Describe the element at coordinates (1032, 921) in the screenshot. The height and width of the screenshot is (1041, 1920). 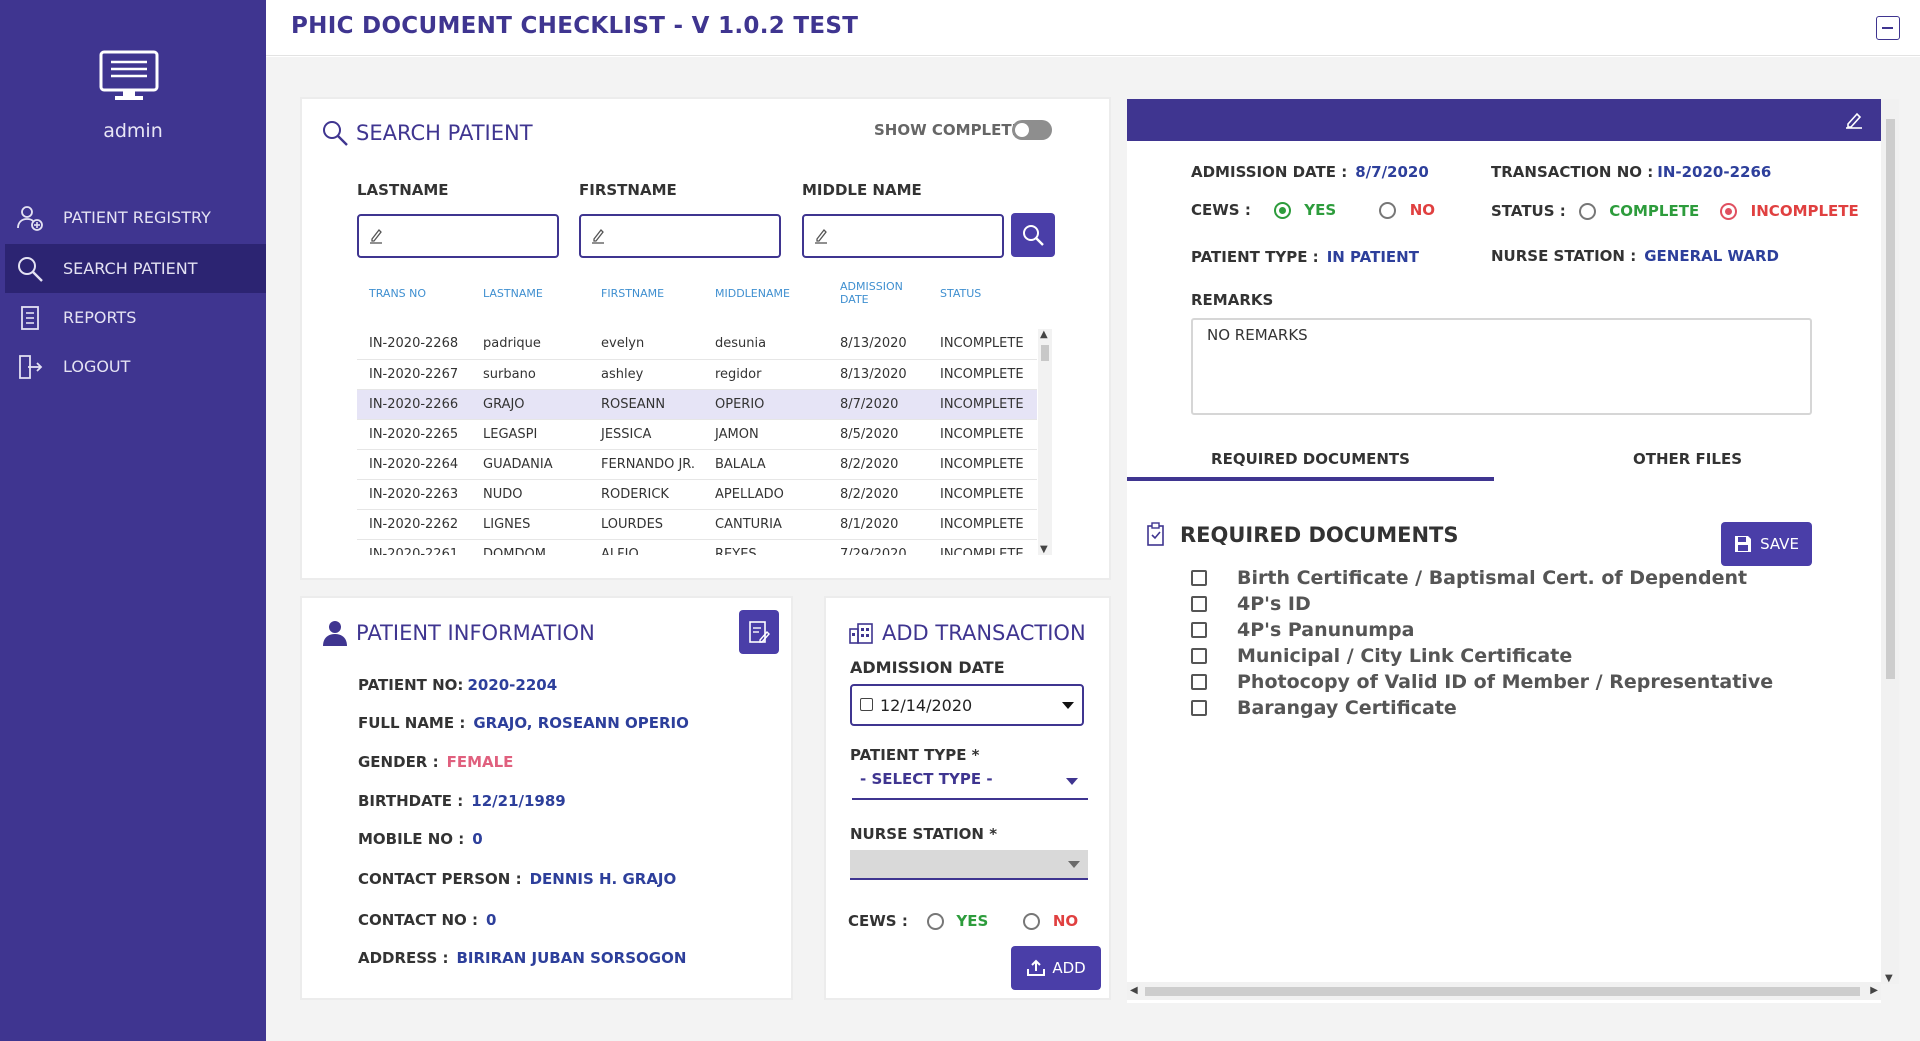
I see `cews-no-radio` at that location.